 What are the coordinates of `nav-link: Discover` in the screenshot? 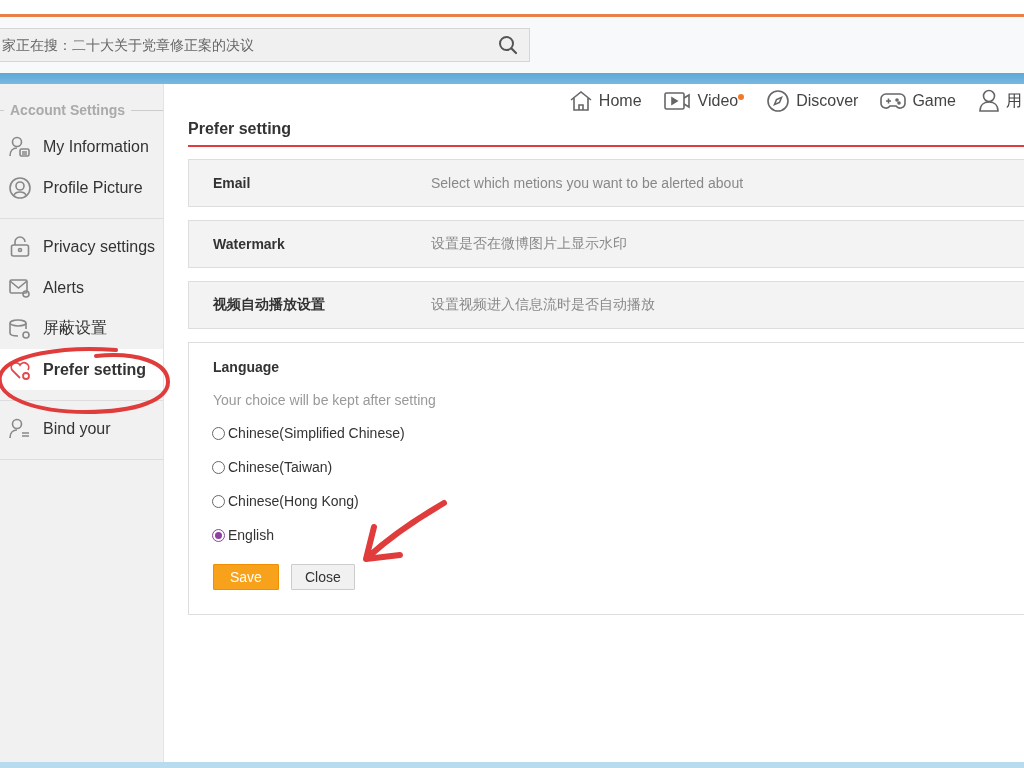 It's located at (812, 101).